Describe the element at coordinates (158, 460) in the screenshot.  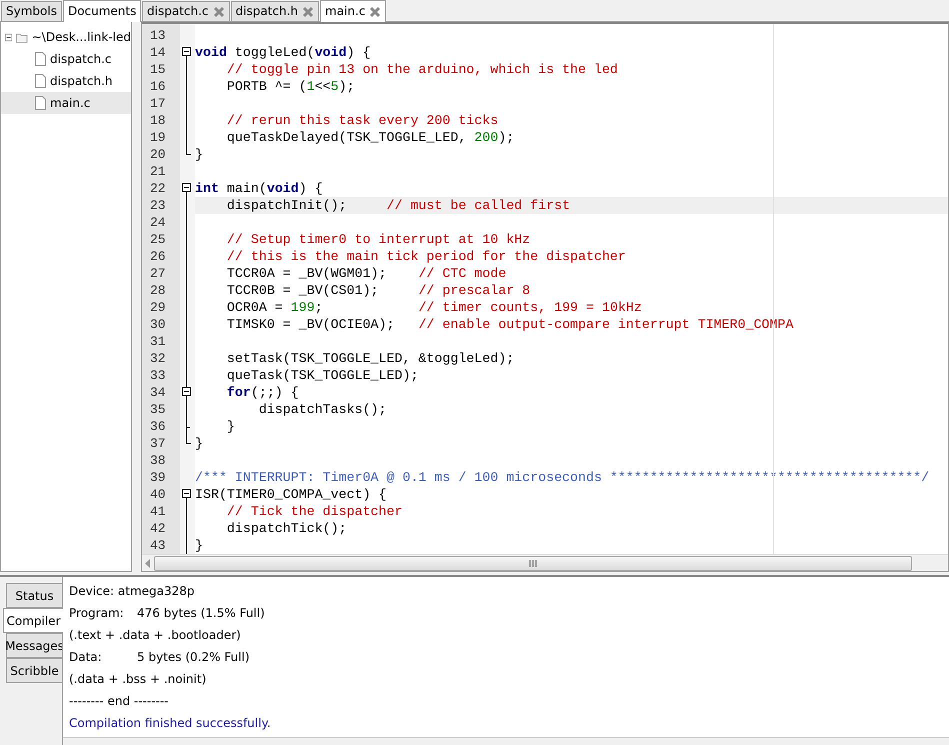
I see `line-number: 38` at that location.